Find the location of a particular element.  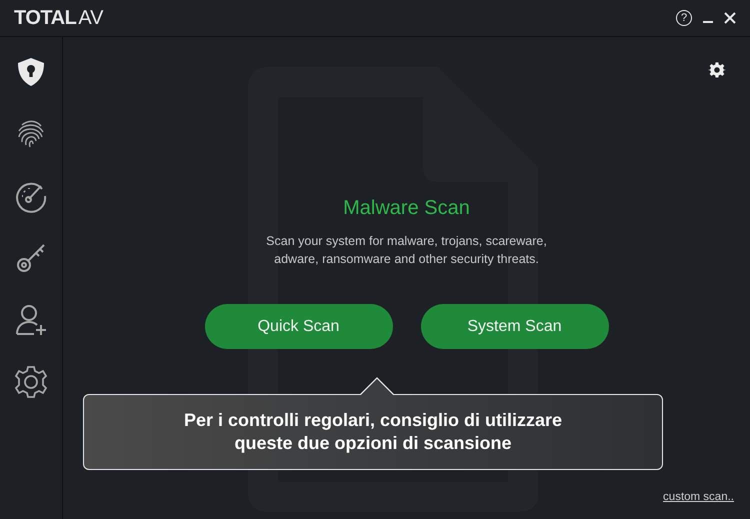

tooltip-text: Per i controlli regolari, consiglio di utilizzare is located at coordinates (373, 420).